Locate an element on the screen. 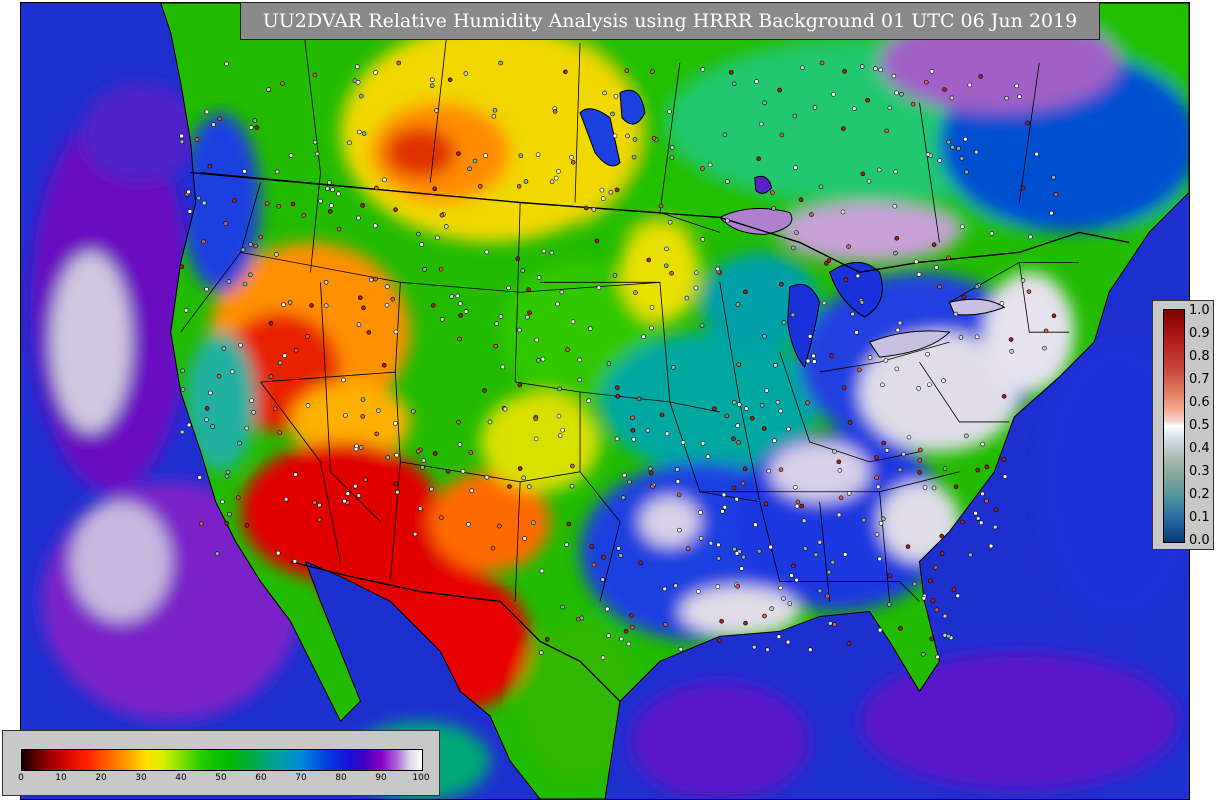 The image size is (1216, 800). rh-tick-label: 50 is located at coordinates (221, 778).